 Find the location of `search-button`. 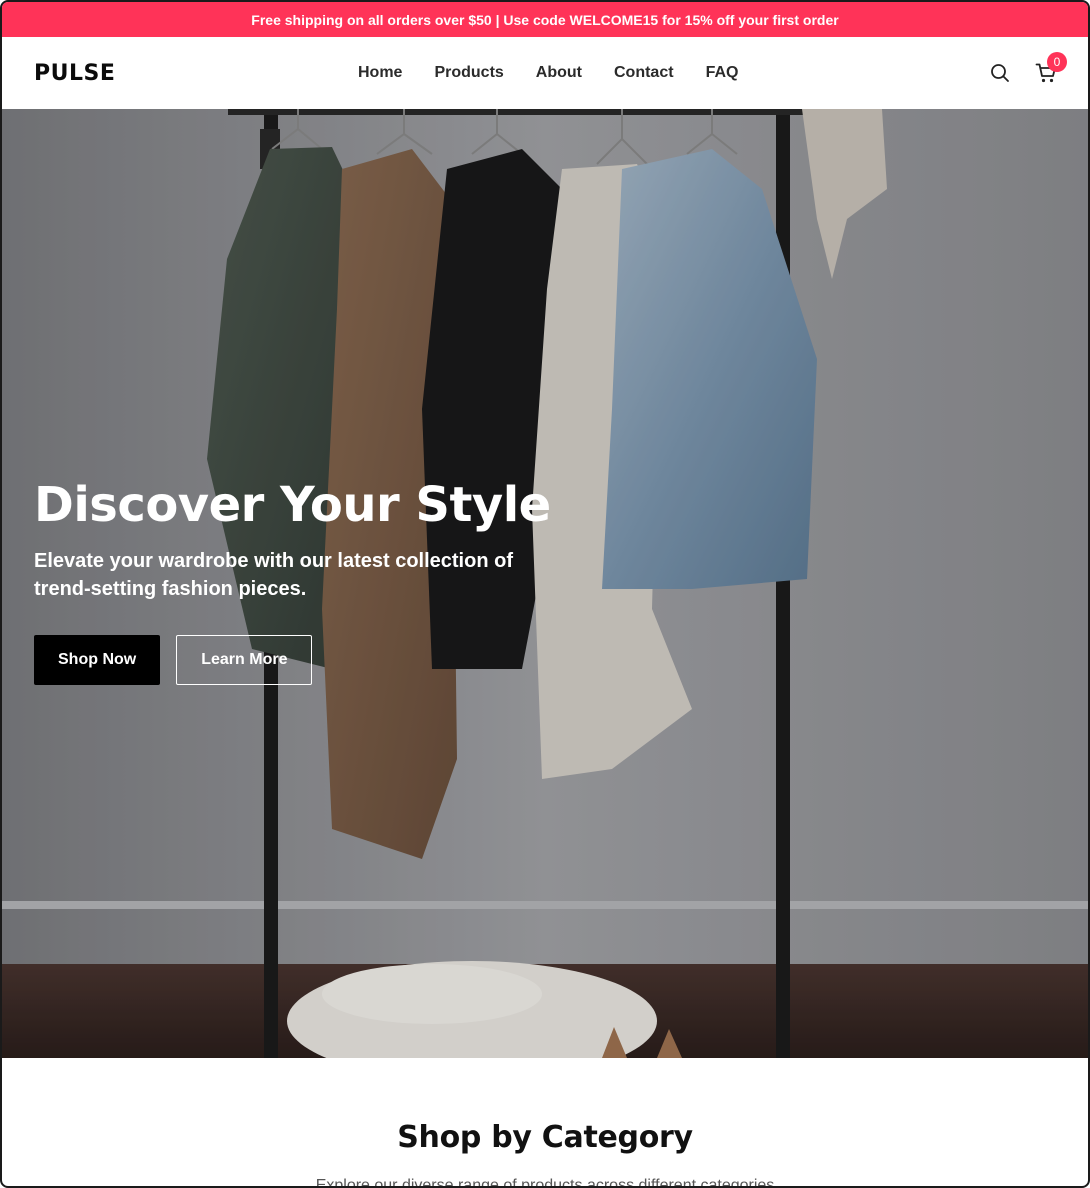

search-button is located at coordinates (1000, 73).